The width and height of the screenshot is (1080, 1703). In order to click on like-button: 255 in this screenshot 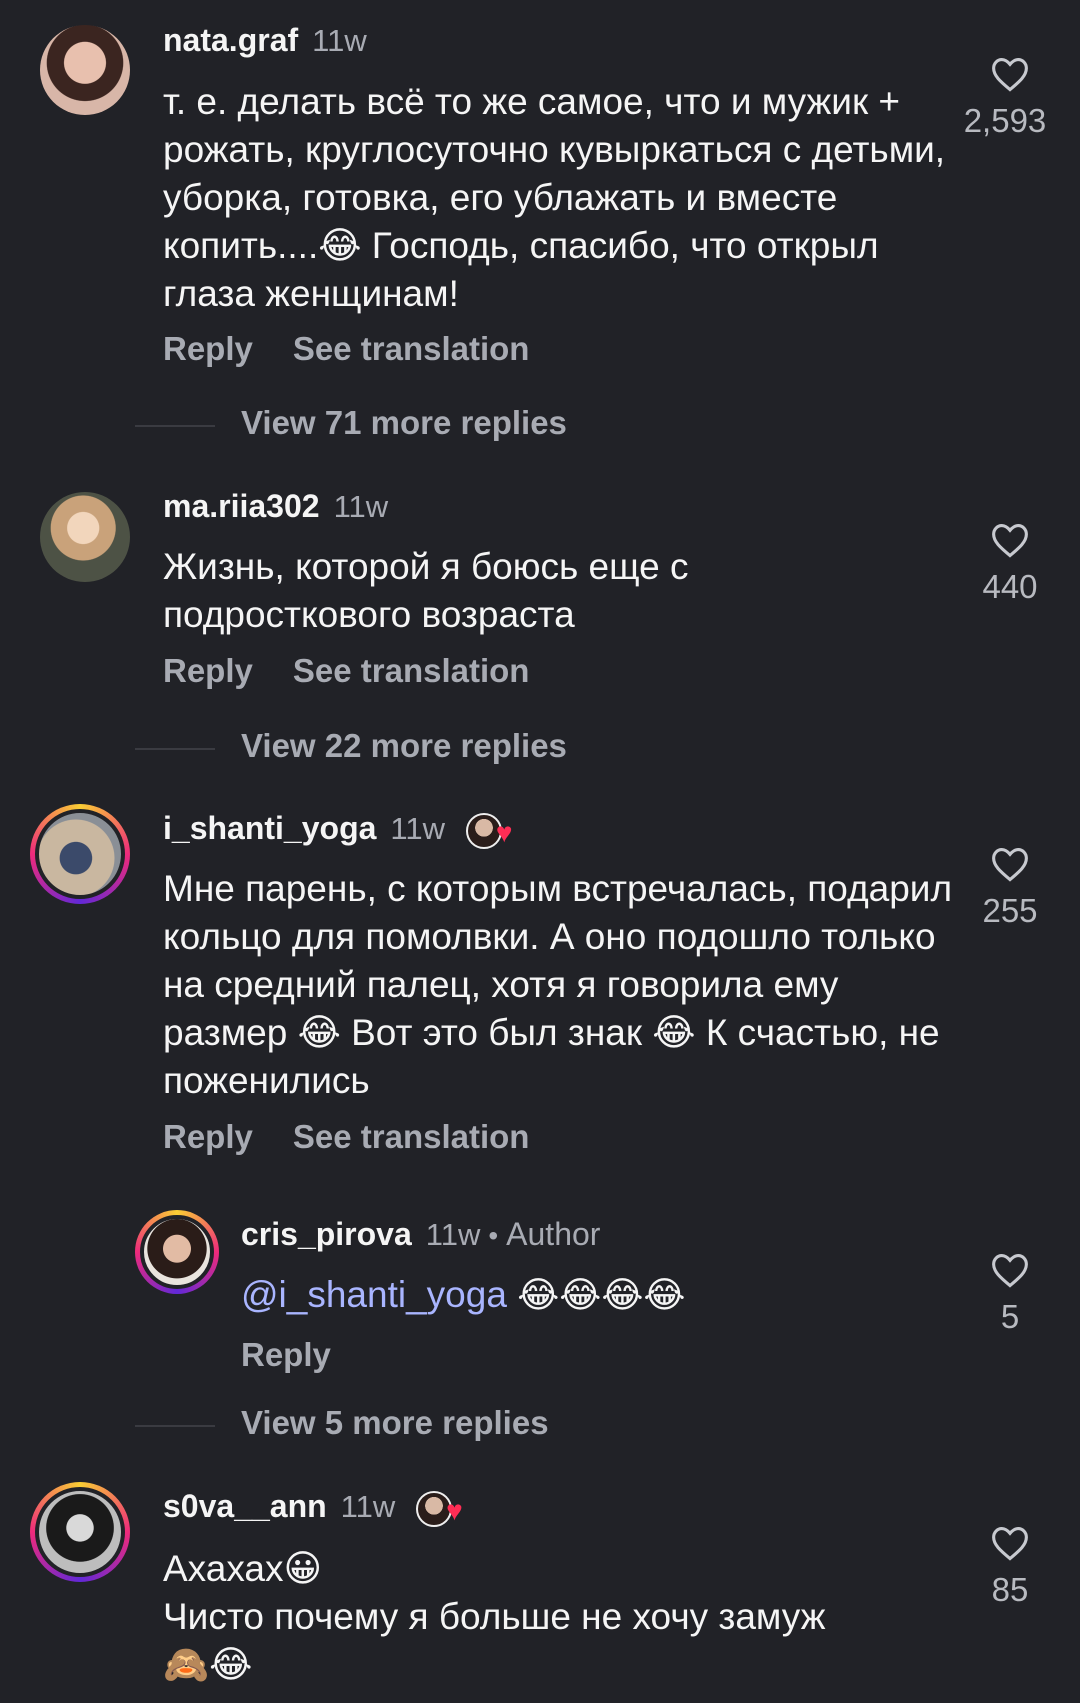, I will do `click(1010, 888)`.